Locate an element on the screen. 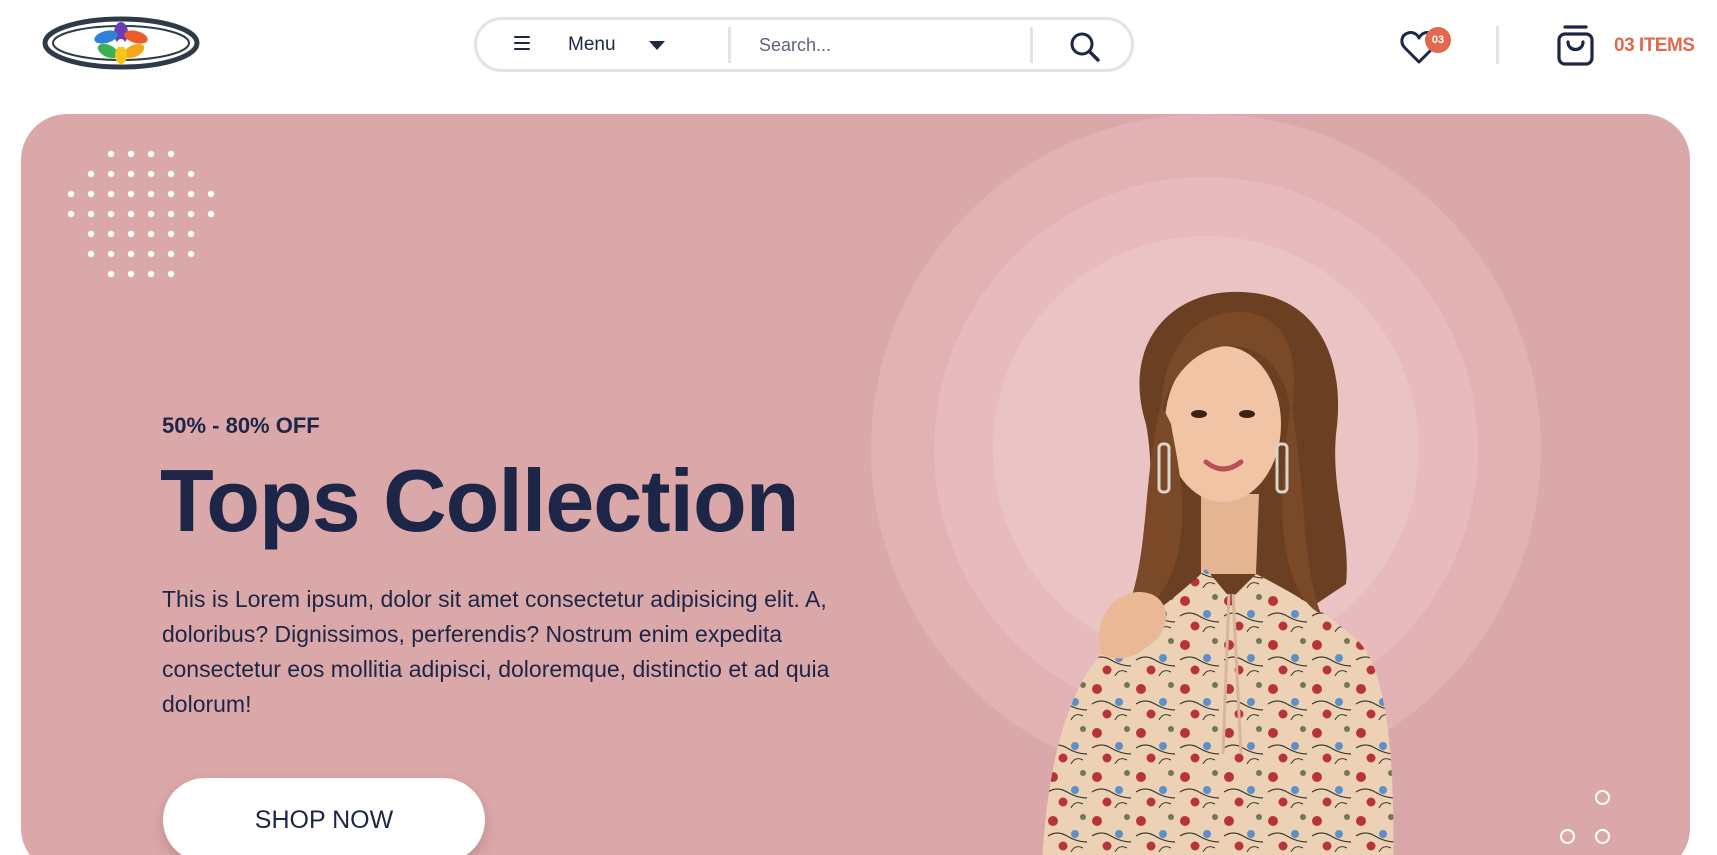  menu-label: Menu is located at coordinates (592, 44).